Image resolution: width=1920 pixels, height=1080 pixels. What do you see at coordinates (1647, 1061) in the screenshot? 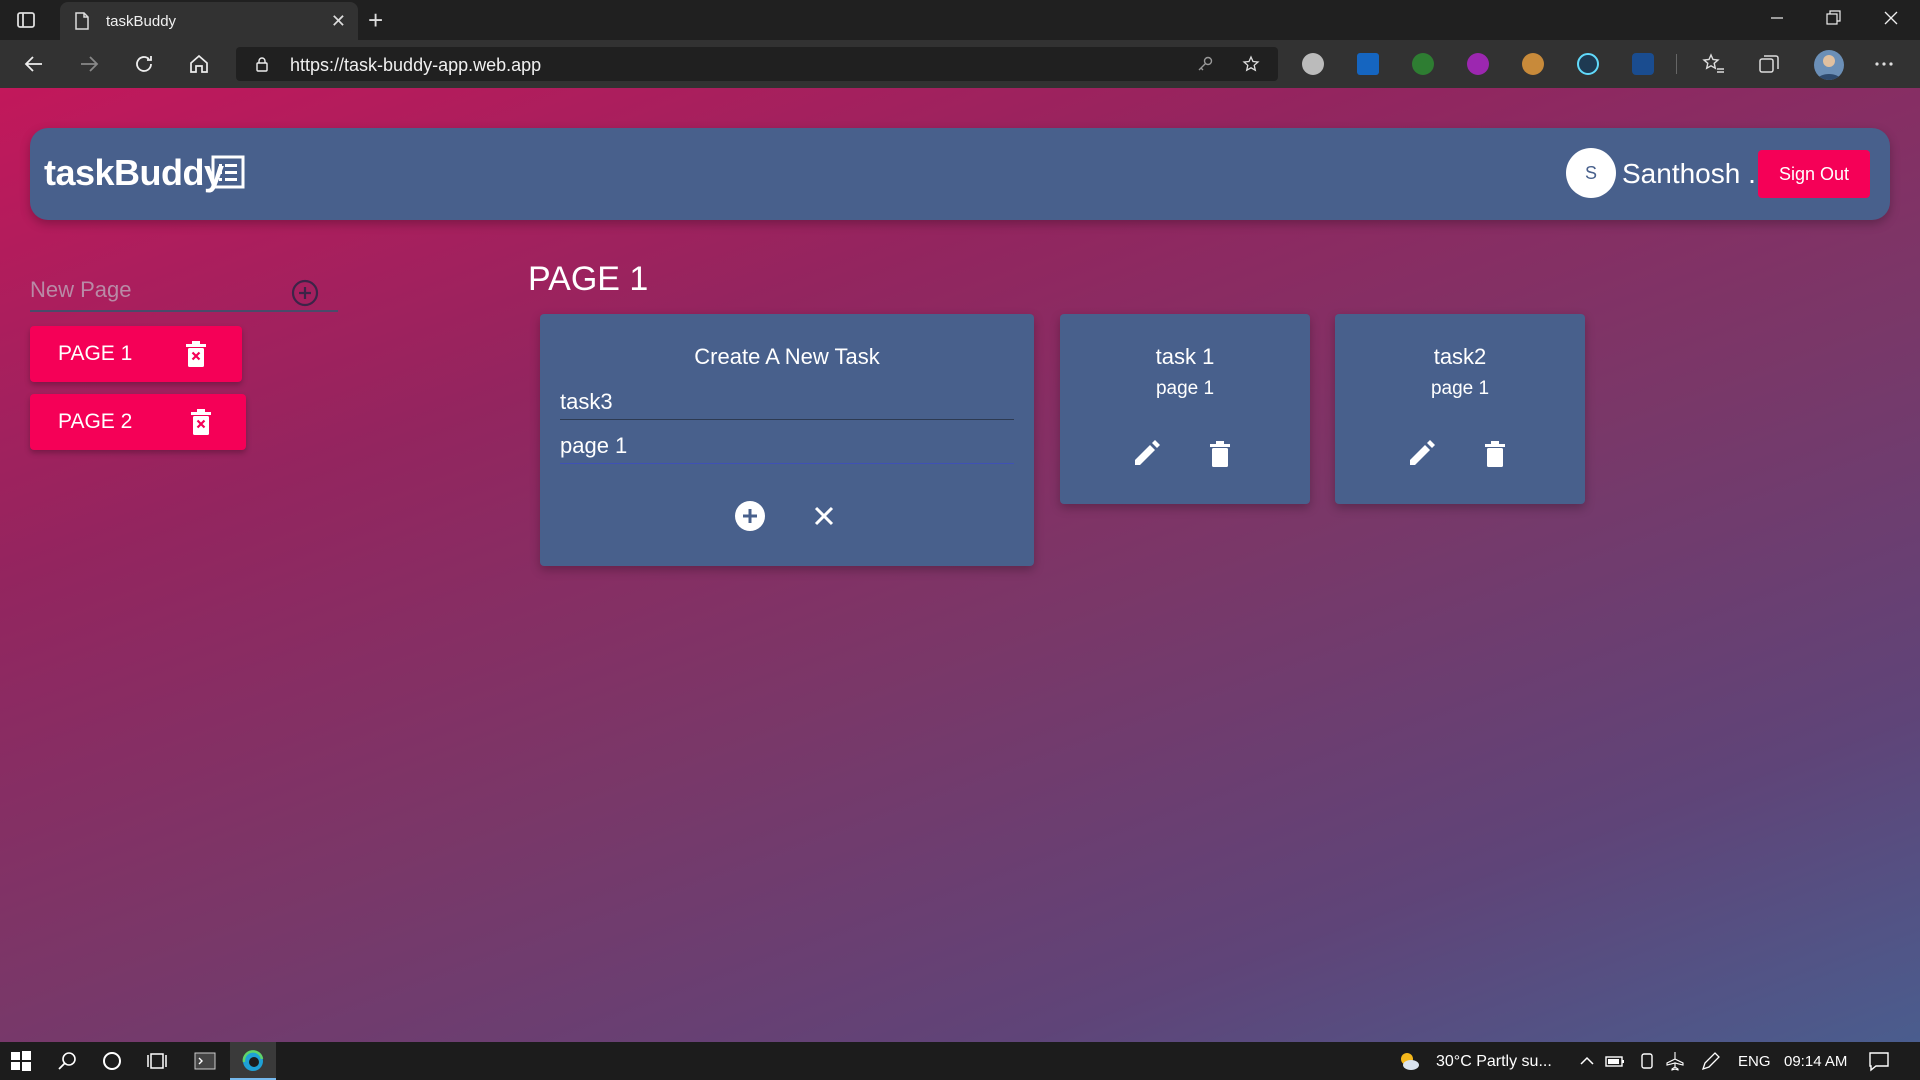
I see `device-icon` at bounding box center [1647, 1061].